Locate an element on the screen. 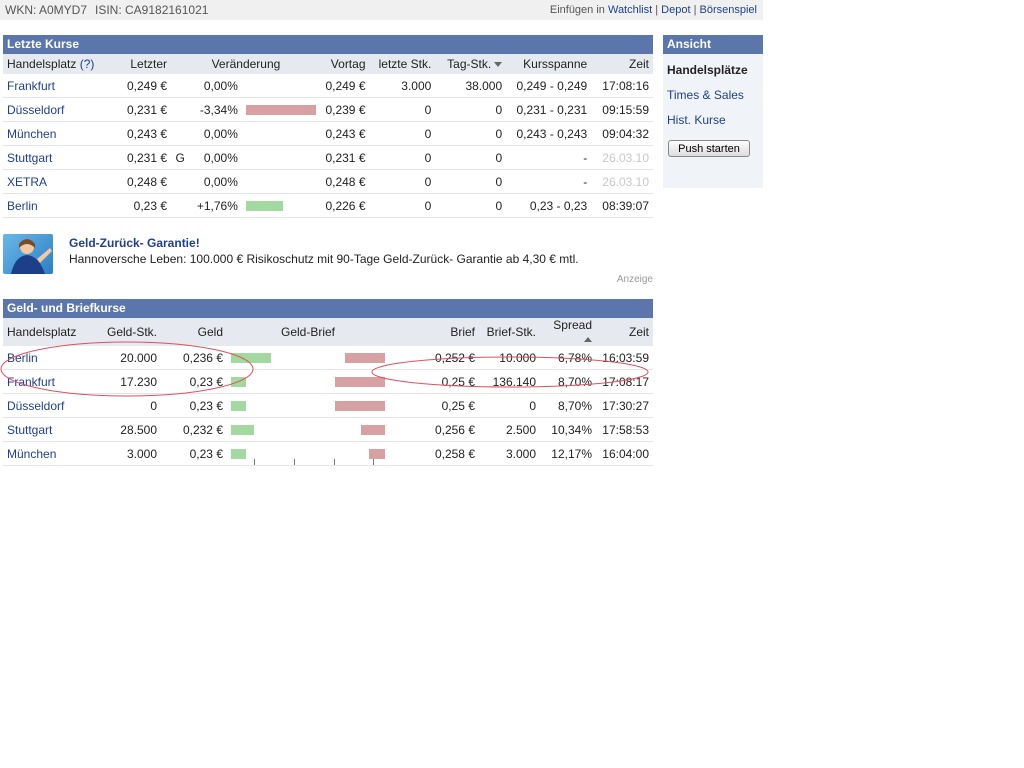  letzte-kurse-title: Letzte Kurse is located at coordinates (328, 44).